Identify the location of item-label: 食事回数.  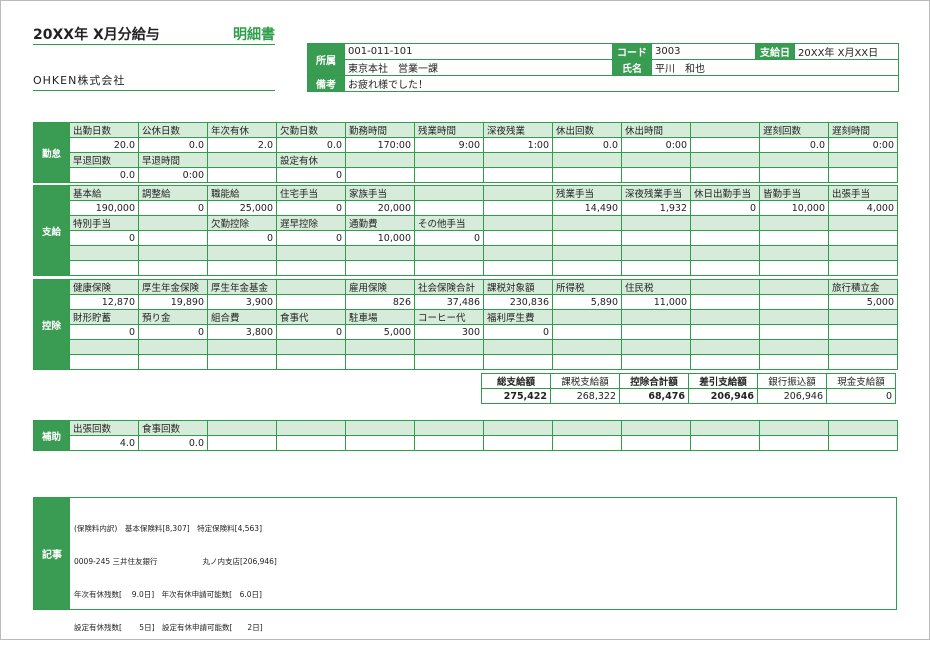
(173, 428).